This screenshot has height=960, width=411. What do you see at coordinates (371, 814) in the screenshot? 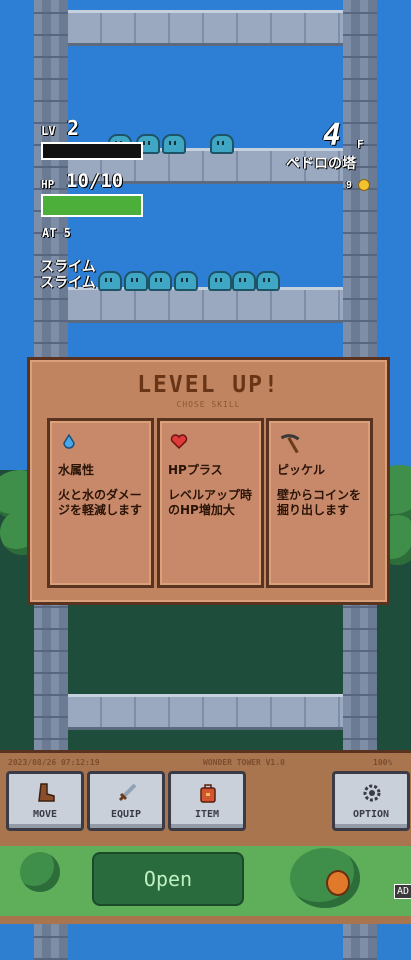
I see `option-label: OPTION` at bounding box center [371, 814].